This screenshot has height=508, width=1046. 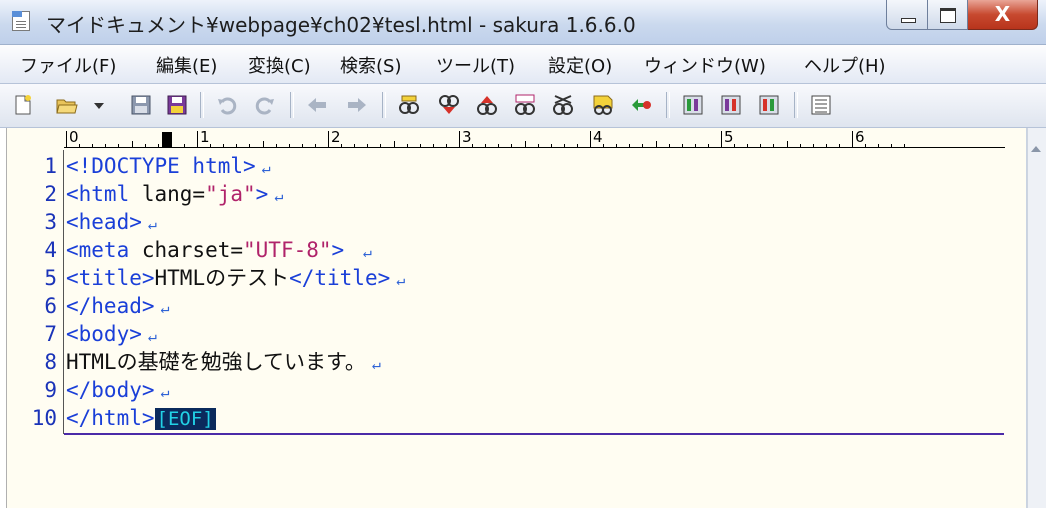 What do you see at coordinates (23, 105) in the screenshot?
I see `new-file-icon` at bounding box center [23, 105].